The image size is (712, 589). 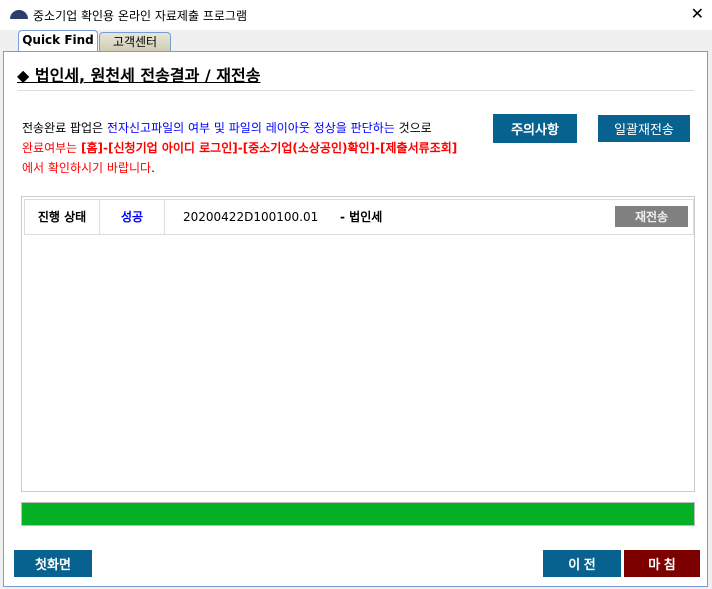 I want to click on list-item: 진행 상태 성공 20200422D100100.01 - 법인세 재전송, so click(x=359, y=217).